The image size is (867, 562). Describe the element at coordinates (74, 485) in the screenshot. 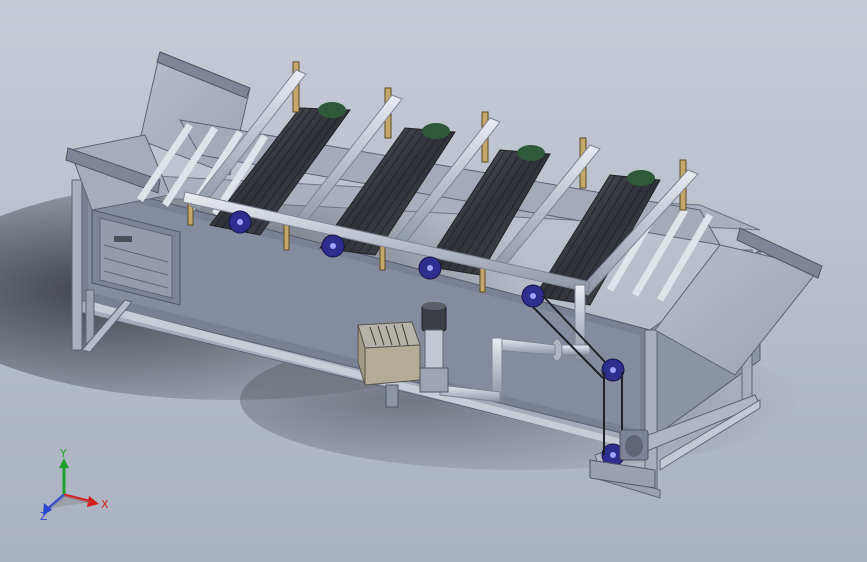

I see `coordinate-triad: Y X Z` at that location.